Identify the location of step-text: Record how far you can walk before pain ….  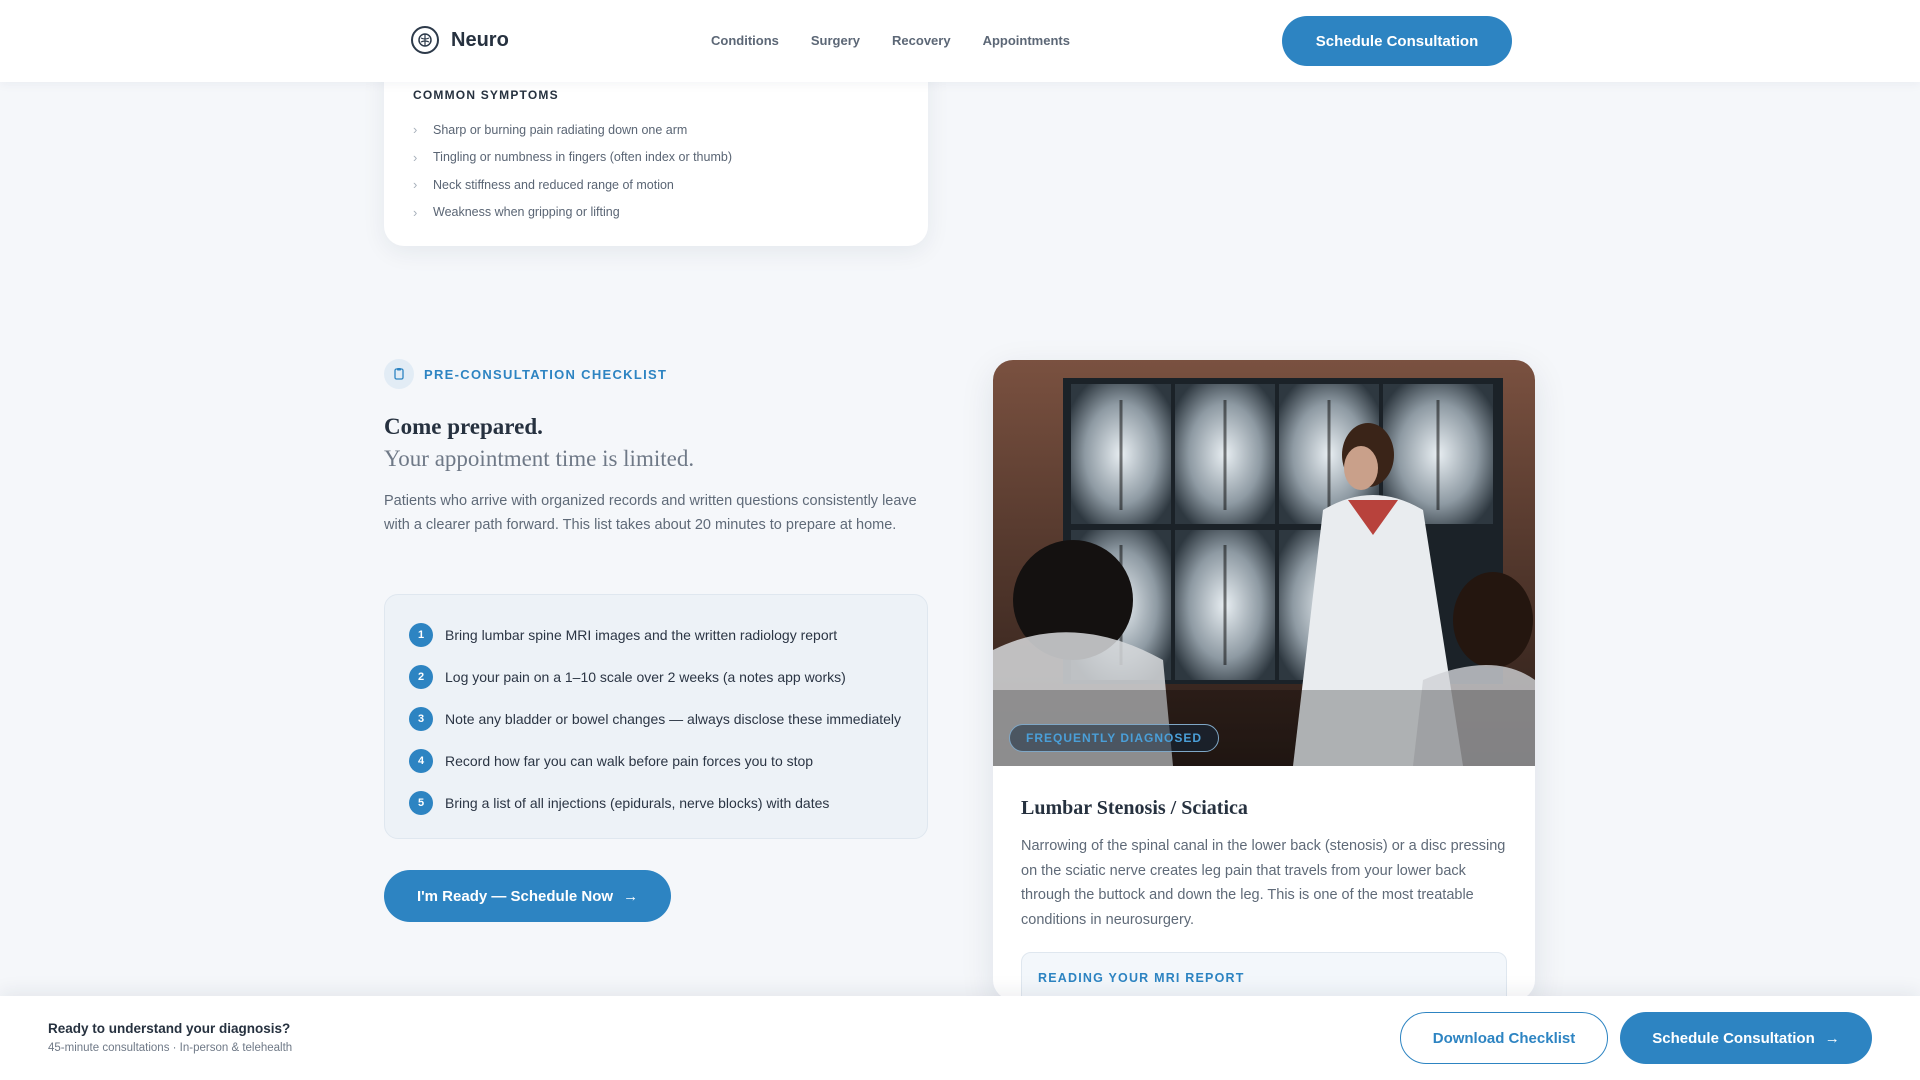
(629, 761).